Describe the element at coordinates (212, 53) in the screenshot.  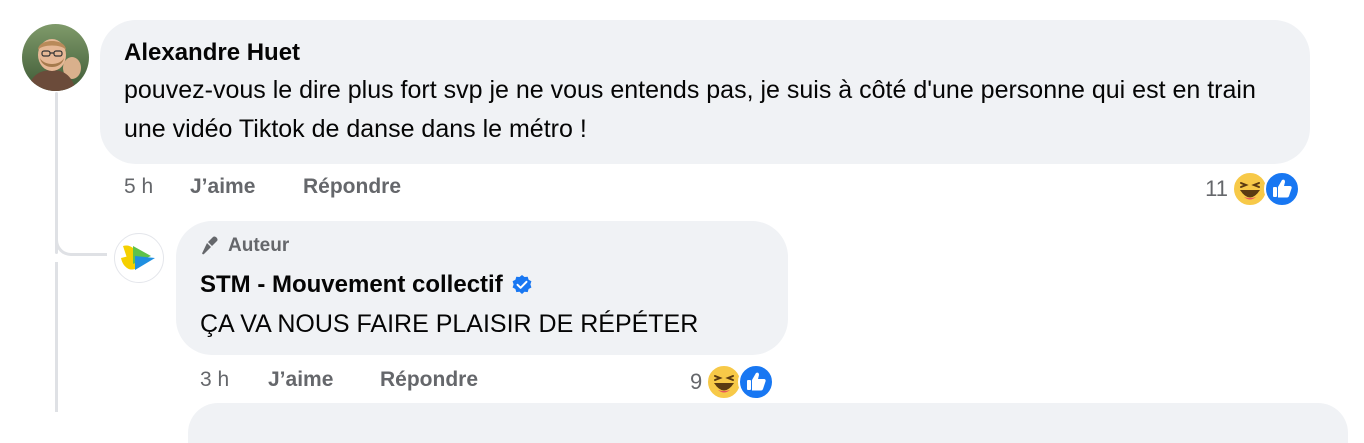
I see `comment-author-name: Alexandre Huet` at that location.